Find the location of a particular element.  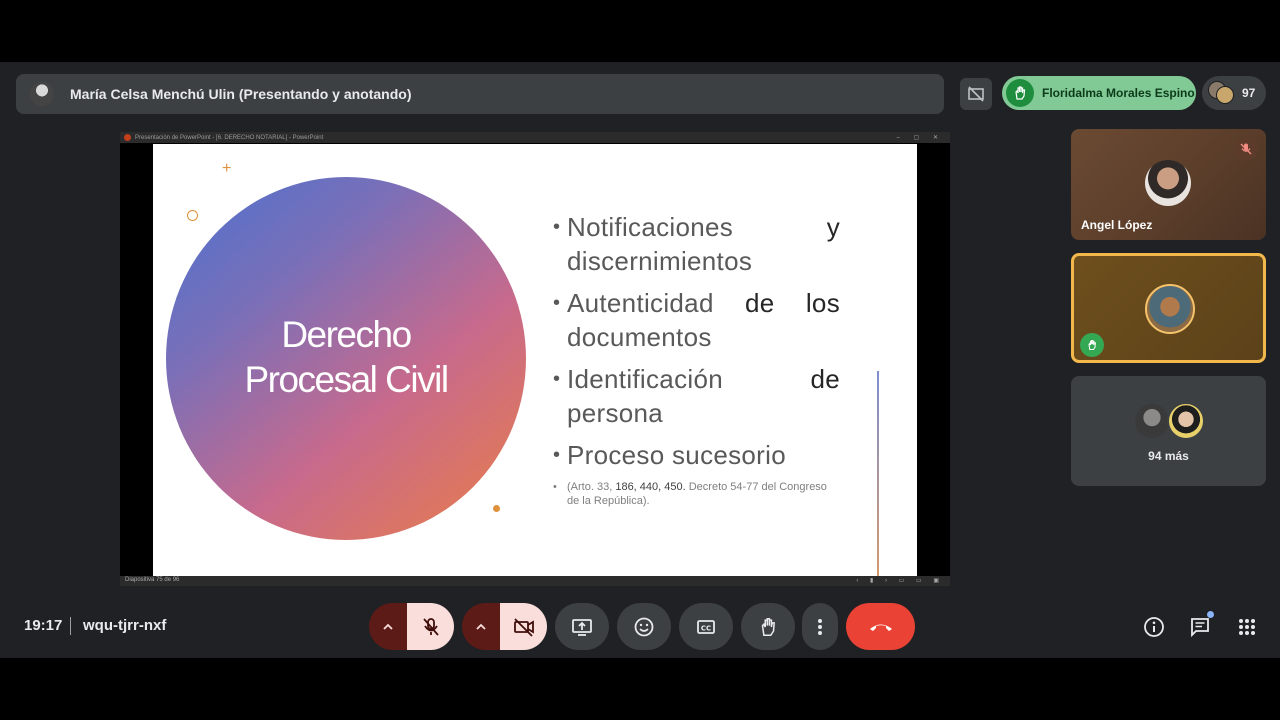

participant-name: Angel López is located at coordinates (1117, 225).